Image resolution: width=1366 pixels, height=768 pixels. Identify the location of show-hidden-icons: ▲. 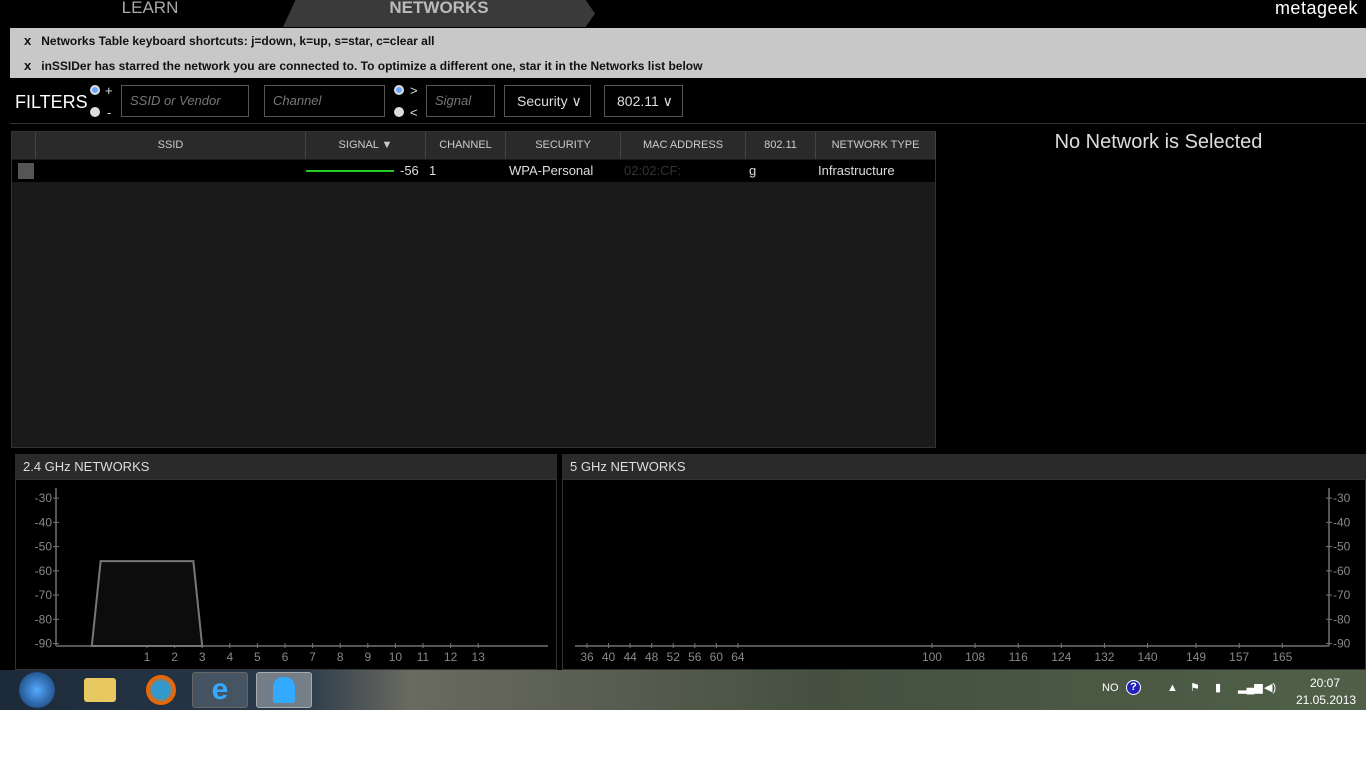
(1172, 688).